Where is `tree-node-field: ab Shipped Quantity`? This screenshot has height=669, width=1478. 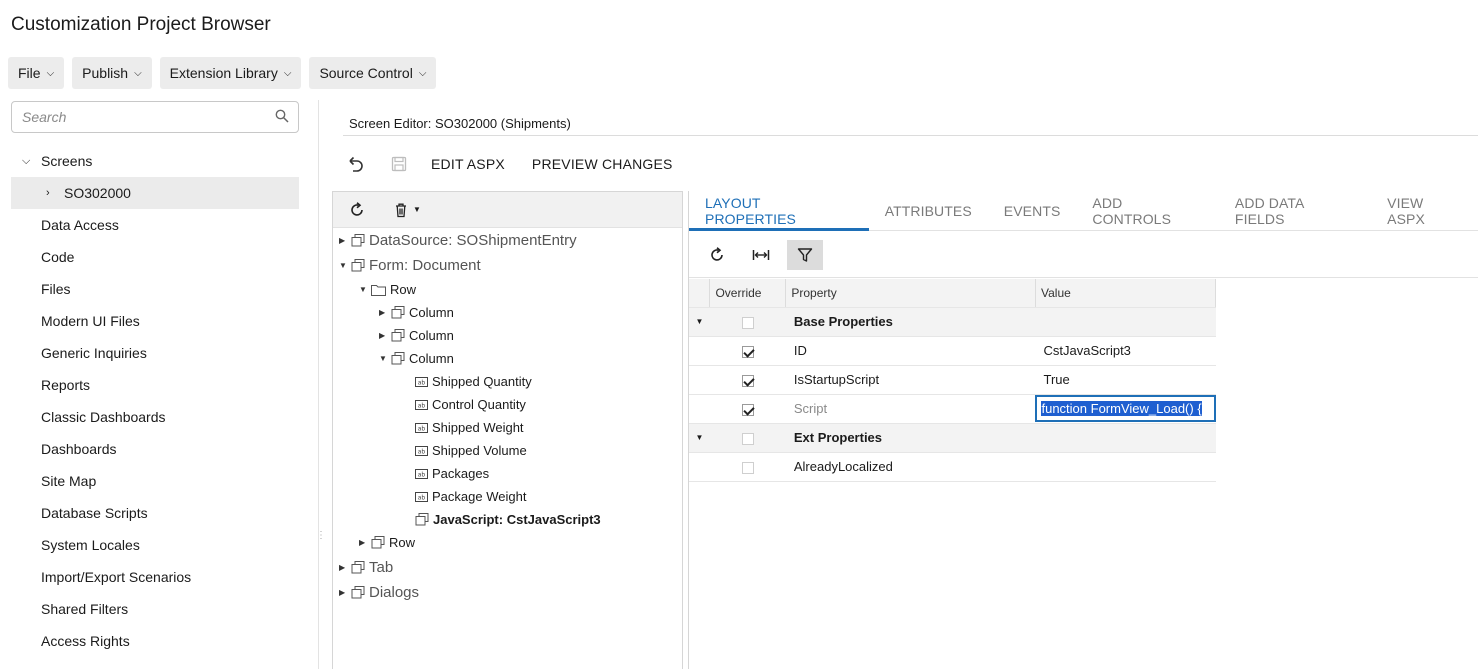
tree-node-field: ab Shipped Quantity is located at coordinates (473, 381).